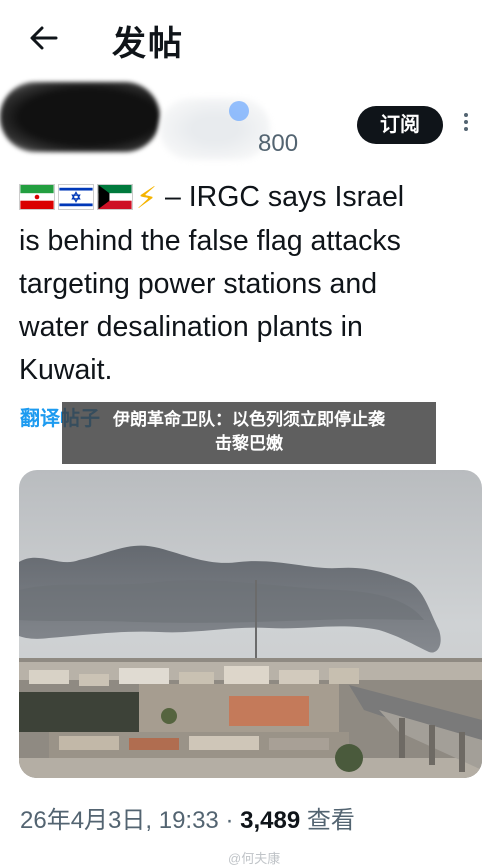 The image size is (500, 868). What do you see at coordinates (327, 820) in the screenshot?
I see `views-label: 查看` at bounding box center [327, 820].